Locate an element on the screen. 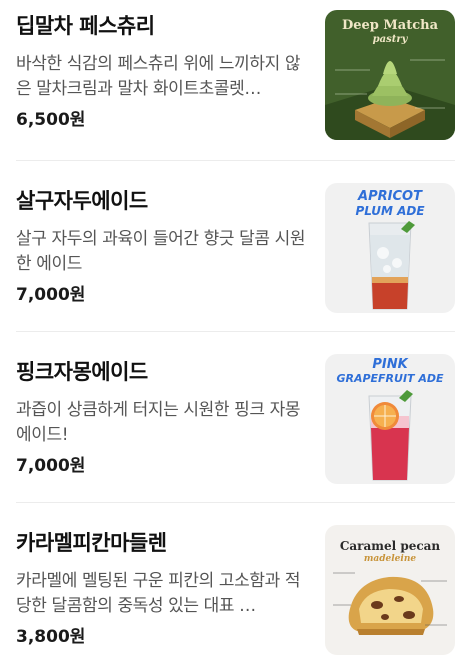 The image size is (469, 664). menu-item-name: 핑크자몽에이드 is located at coordinates (82, 372).